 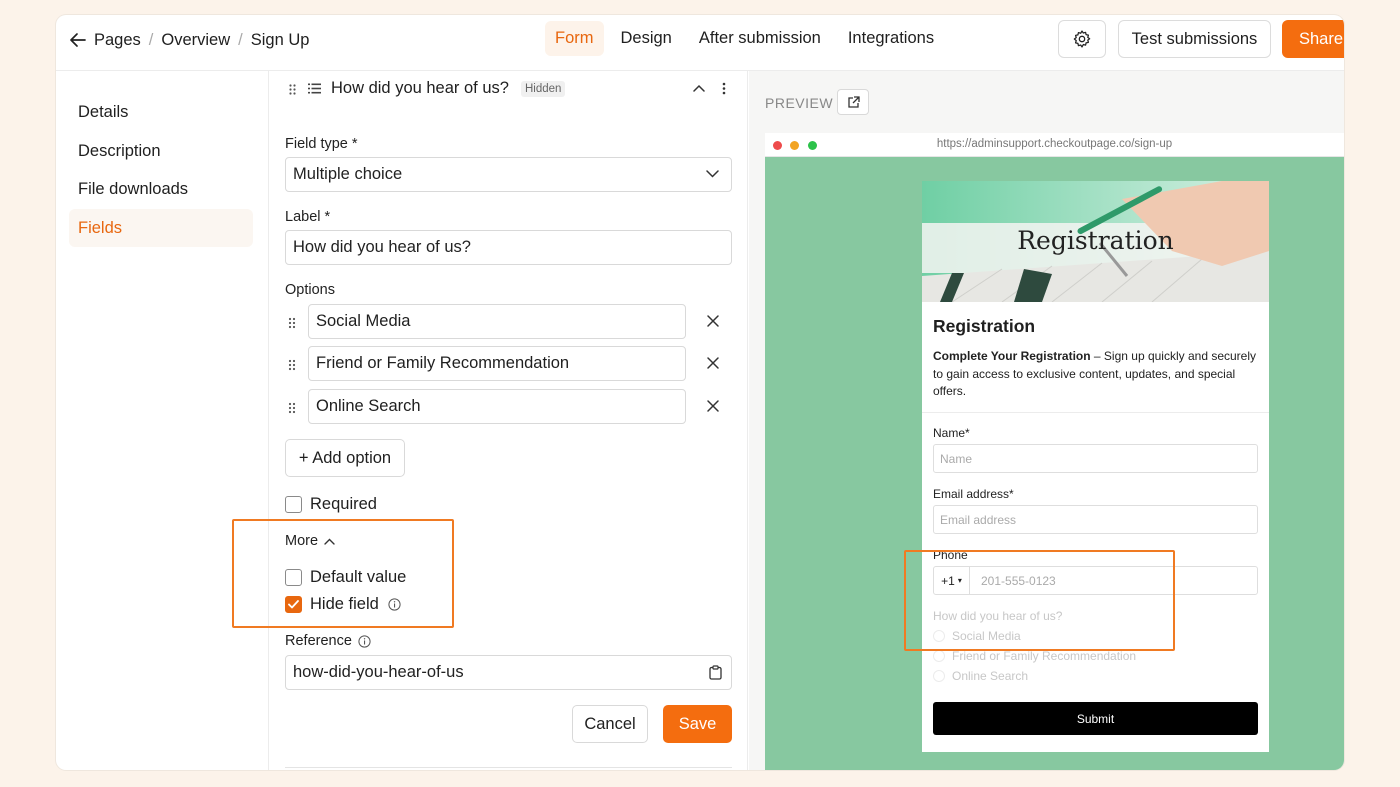 I want to click on tab-integrations: Integrations, so click(x=891, y=38).